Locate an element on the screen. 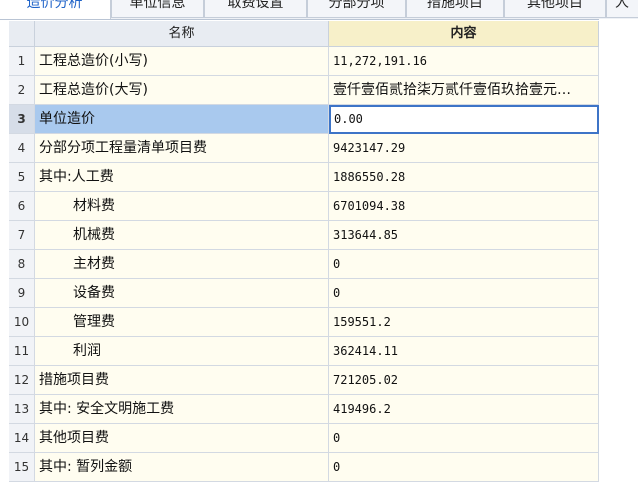 This screenshot has height=482, width=638. row-value-editor: 0.00 is located at coordinates (464, 119).